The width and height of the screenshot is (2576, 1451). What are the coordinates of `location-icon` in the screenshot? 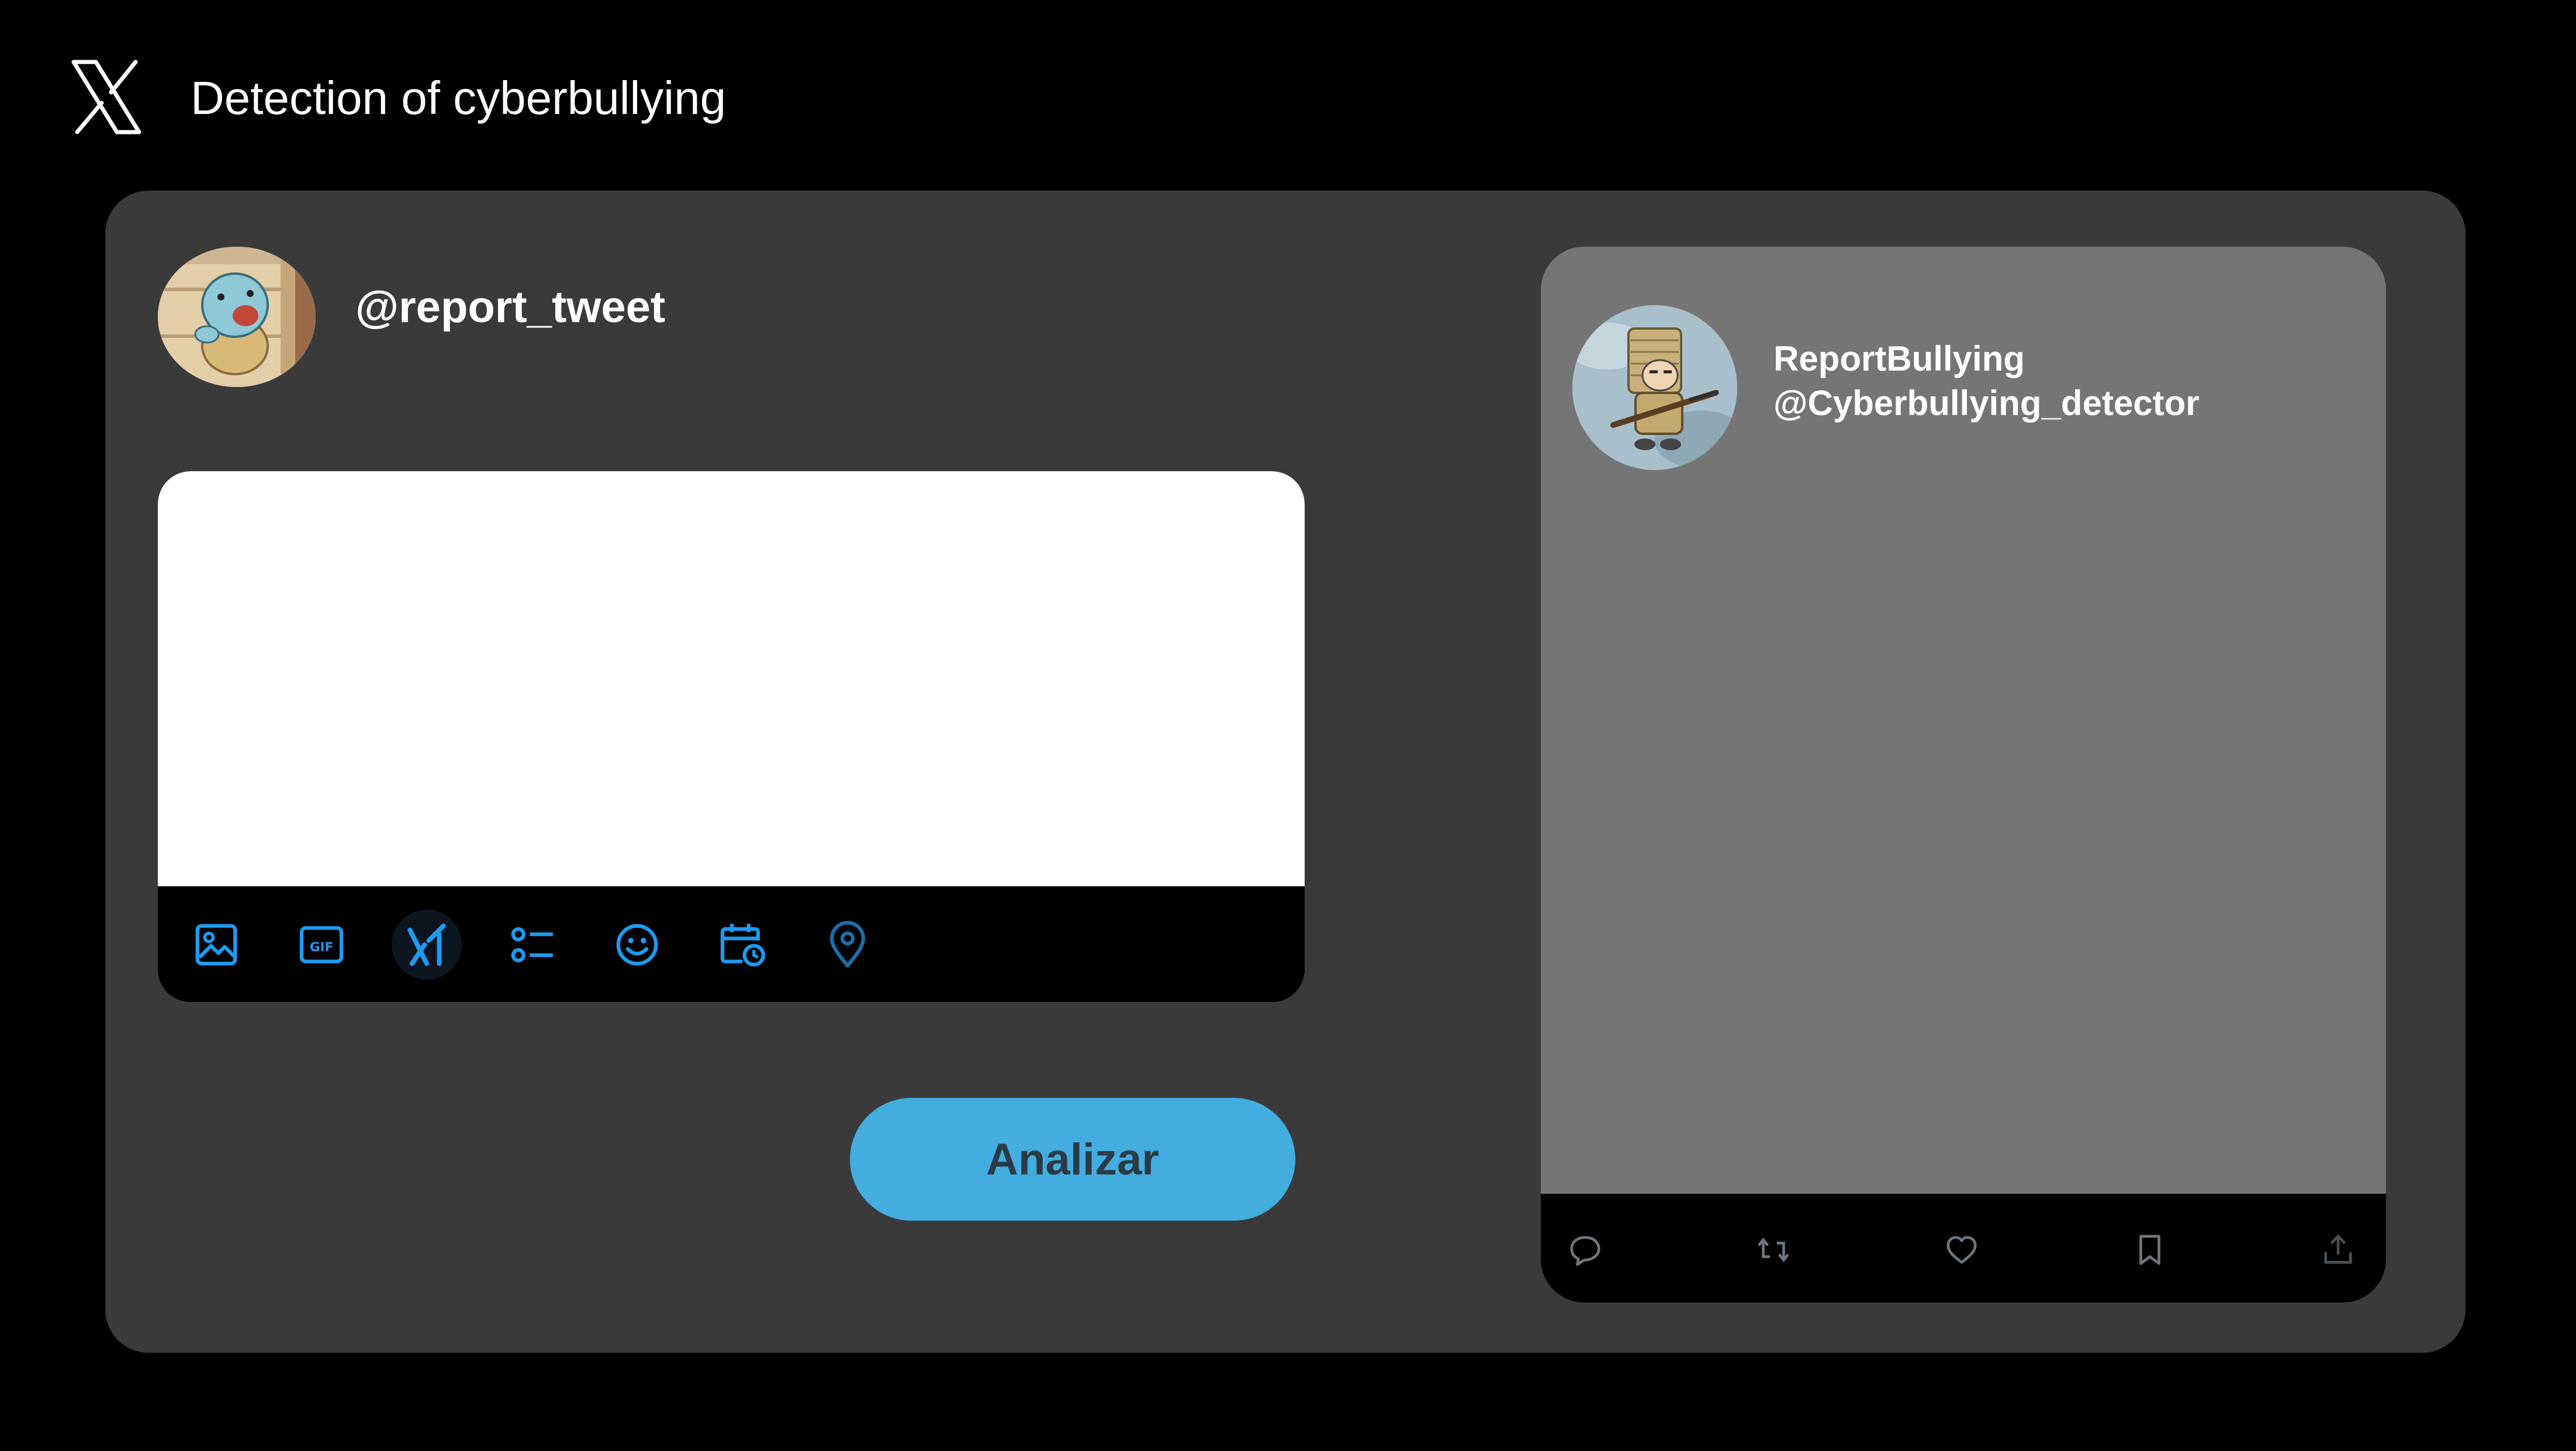 It's located at (847, 944).